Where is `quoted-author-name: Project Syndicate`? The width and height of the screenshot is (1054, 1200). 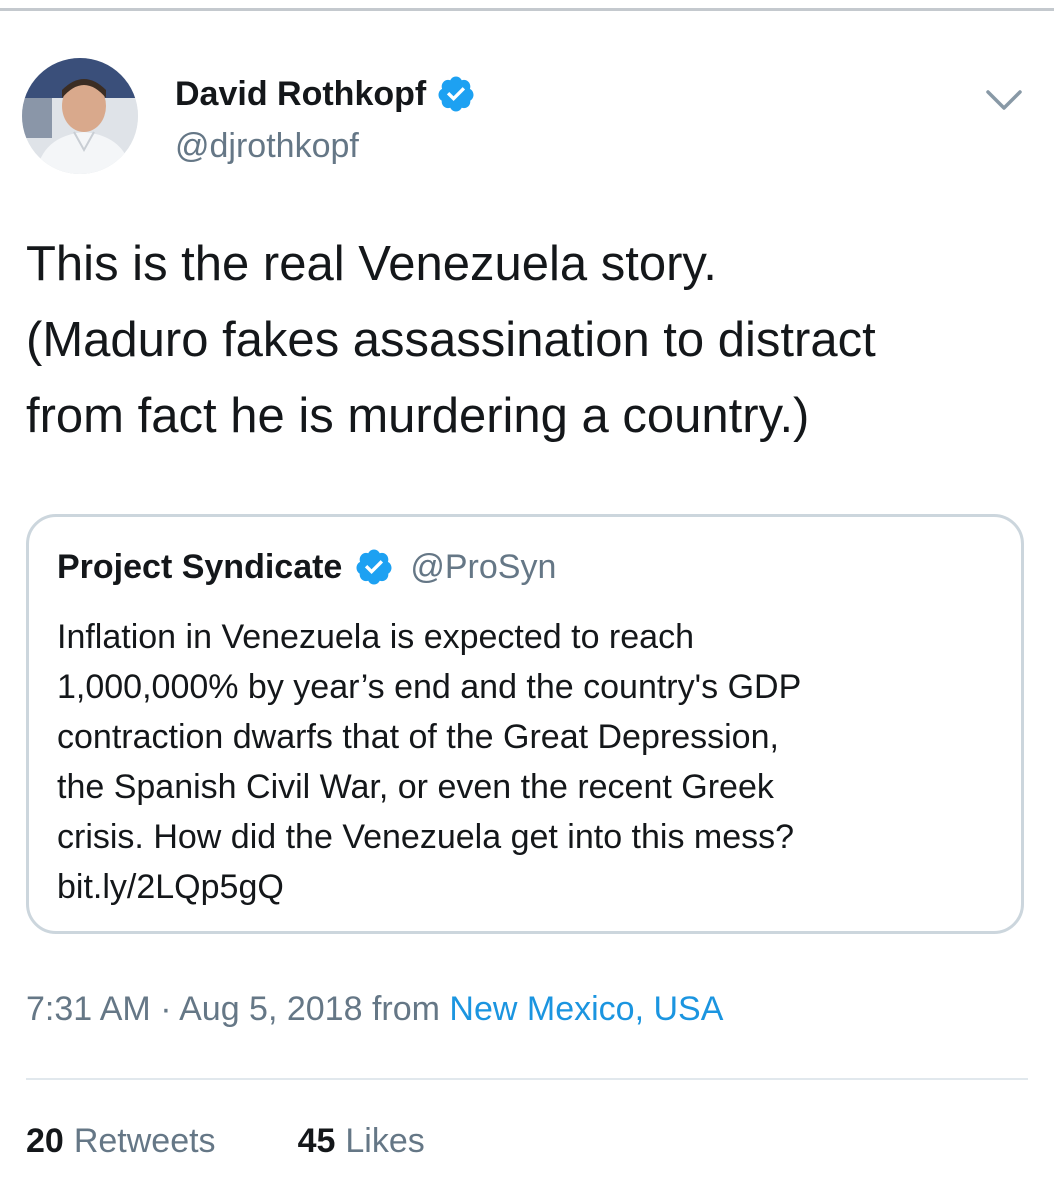 quoted-author-name: Project Syndicate is located at coordinates (200, 566).